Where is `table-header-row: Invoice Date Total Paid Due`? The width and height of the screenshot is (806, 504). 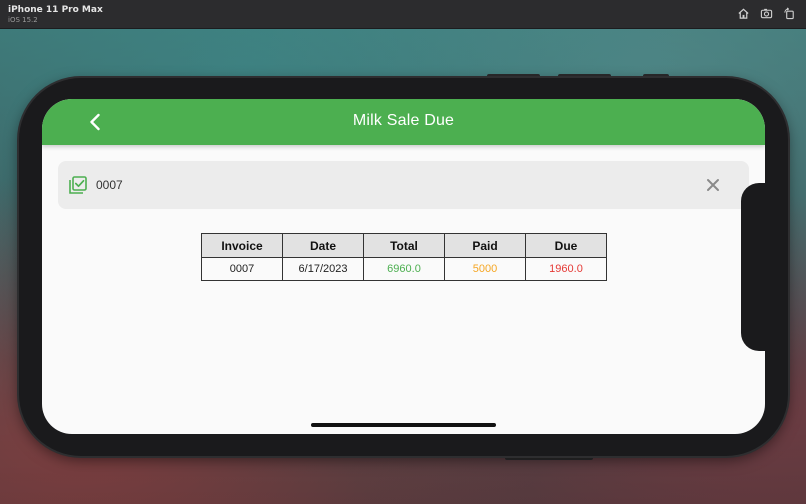
table-header-row: Invoice Date Total Paid Due is located at coordinates (404, 245).